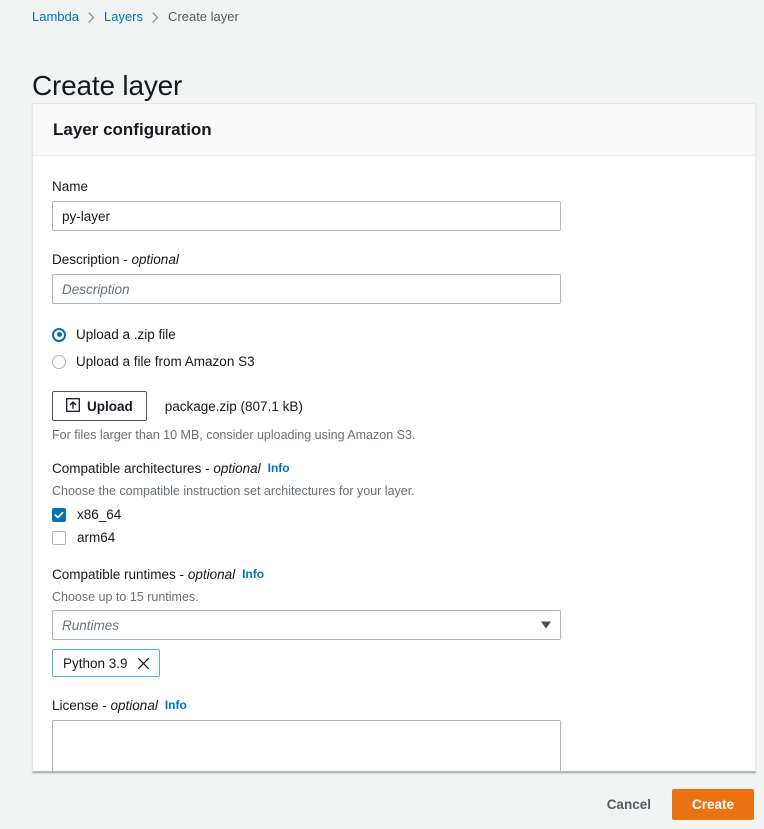  I want to click on checkbox-option-x86-64: x86_64, so click(393, 514).